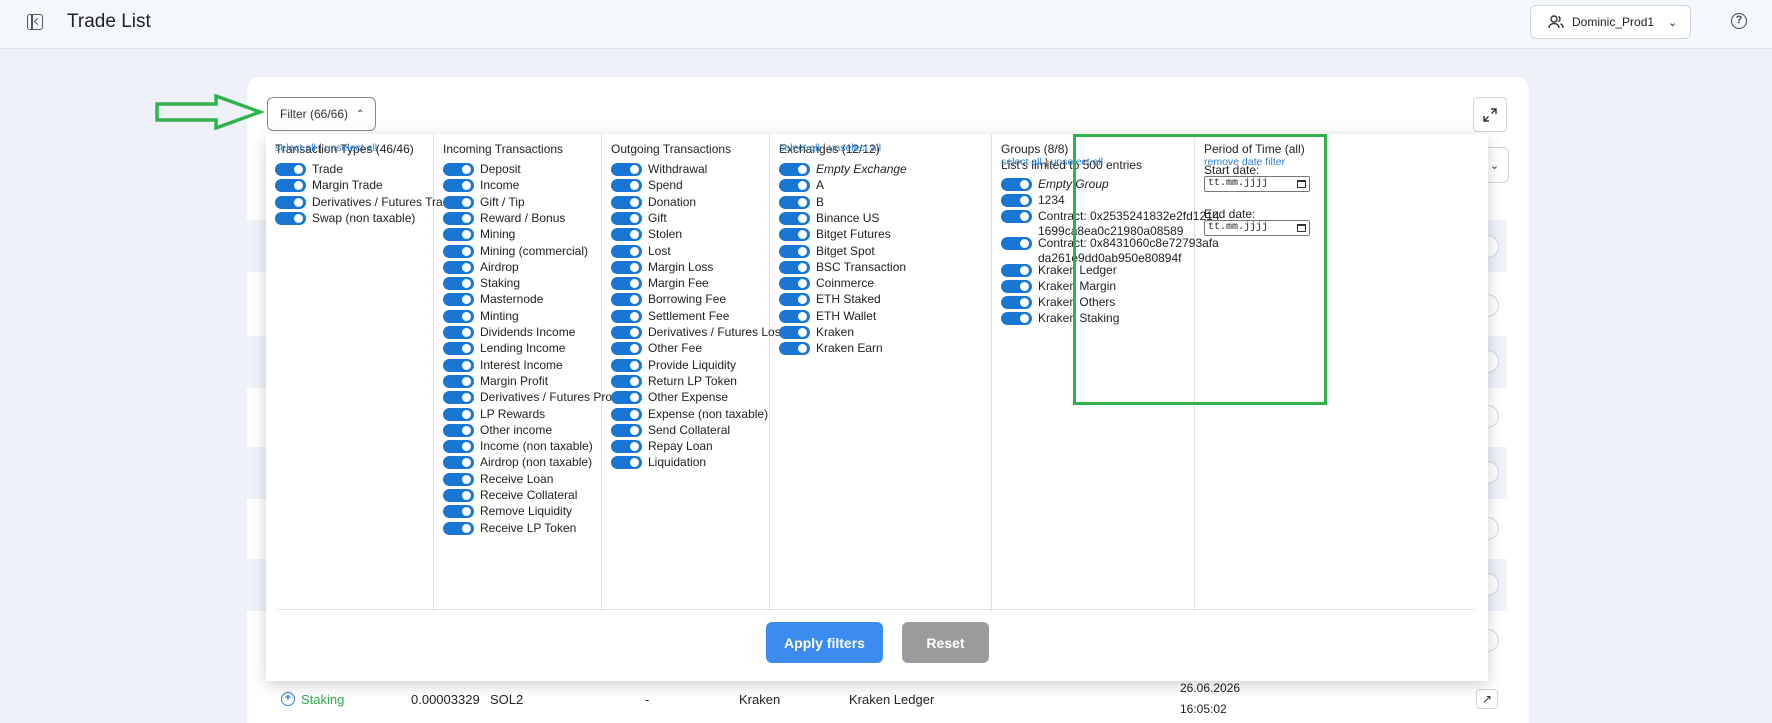 The width and height of the screenshot is (1772, 723). What do you see at coordinates (1060, 319) in the screenshot?
I see `filter-item: Kraken Staking` at bounding box center [1060, 319].